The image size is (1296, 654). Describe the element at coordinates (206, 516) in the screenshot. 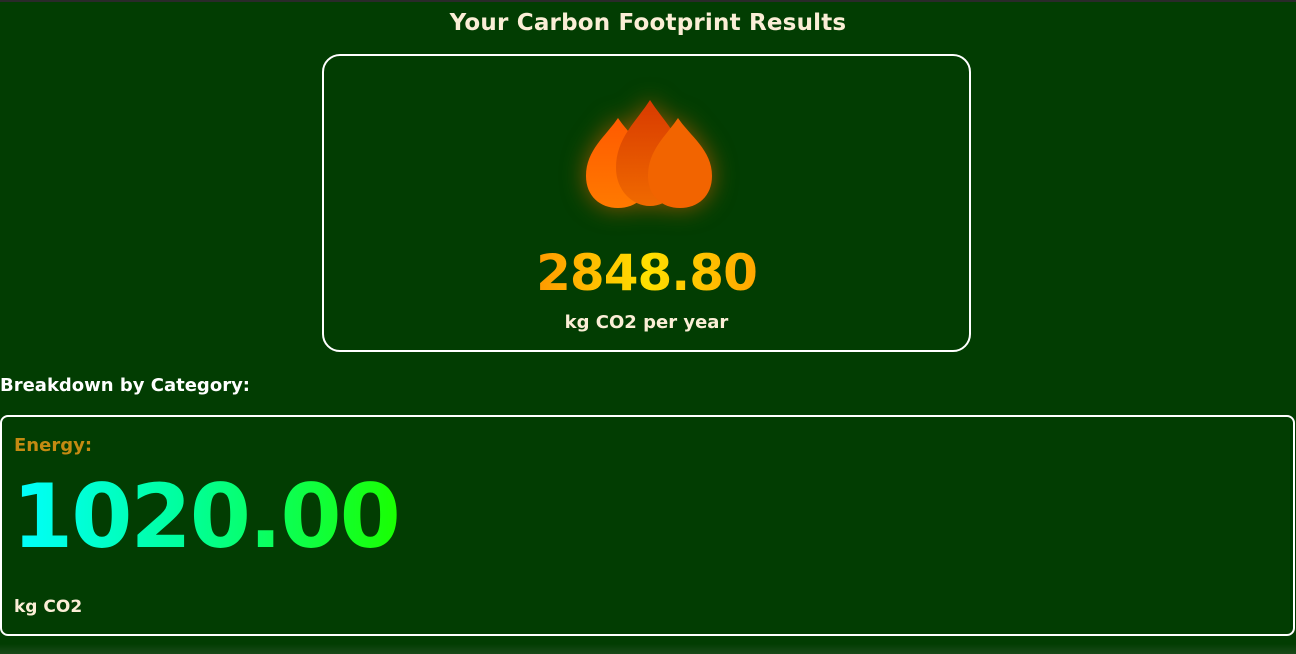

I see `category-value: 1020.00` at that location.